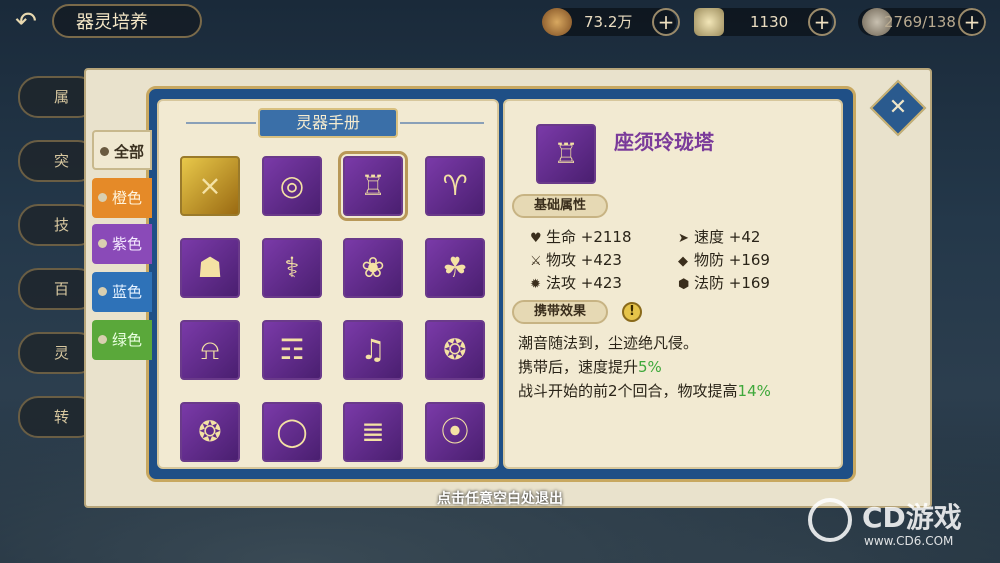 The width and height of the screenshot is (1000, 563). I want to click on handbook-item: ☘, so click(455, 268).